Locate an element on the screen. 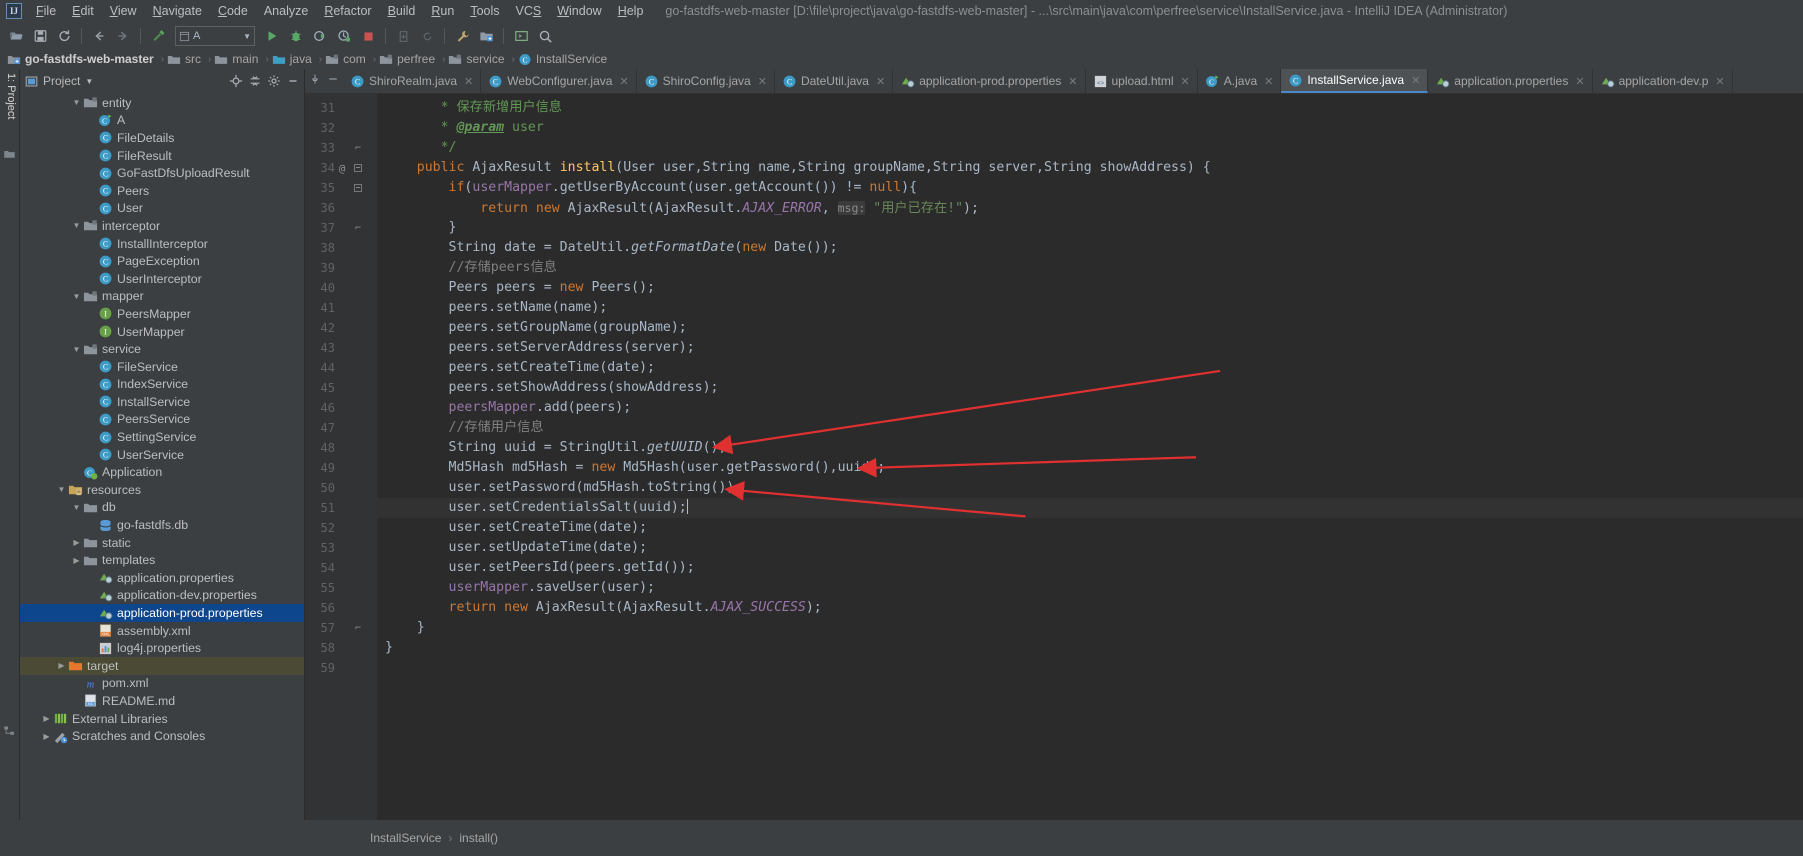 This screenshot has width=1803, height=856. tree-item-gofastdfsuploadresult: C GoFastDfsUploadResult is located at coordinates (162, 173).